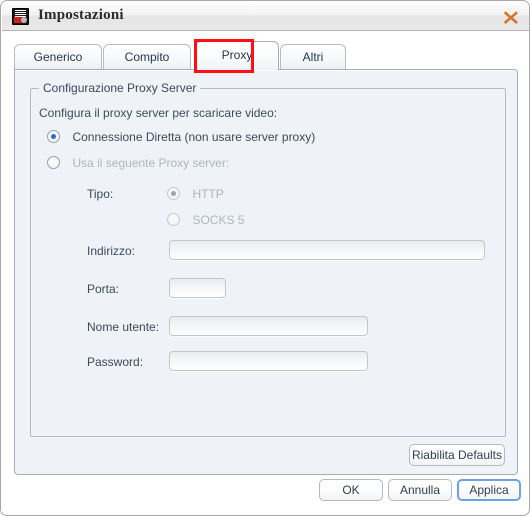 The width and height of the screenshot is (530, 516). I want to click on label-nome-utente: Nome utente:, so click(123, 327).